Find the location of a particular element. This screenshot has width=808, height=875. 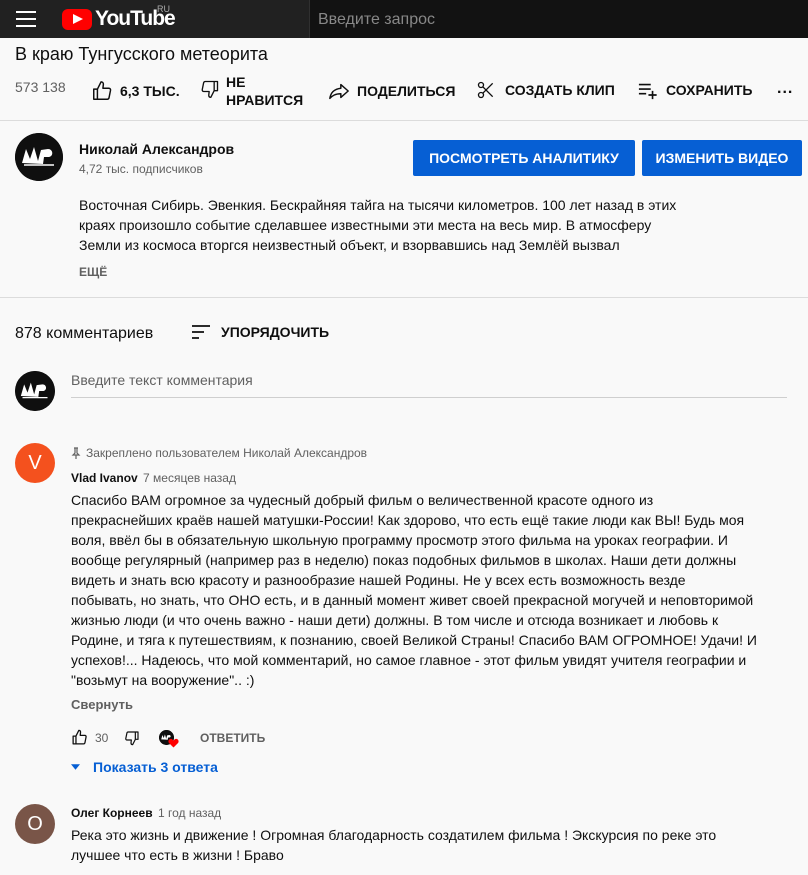

channel-avatar is located at coordinates (39, 157).